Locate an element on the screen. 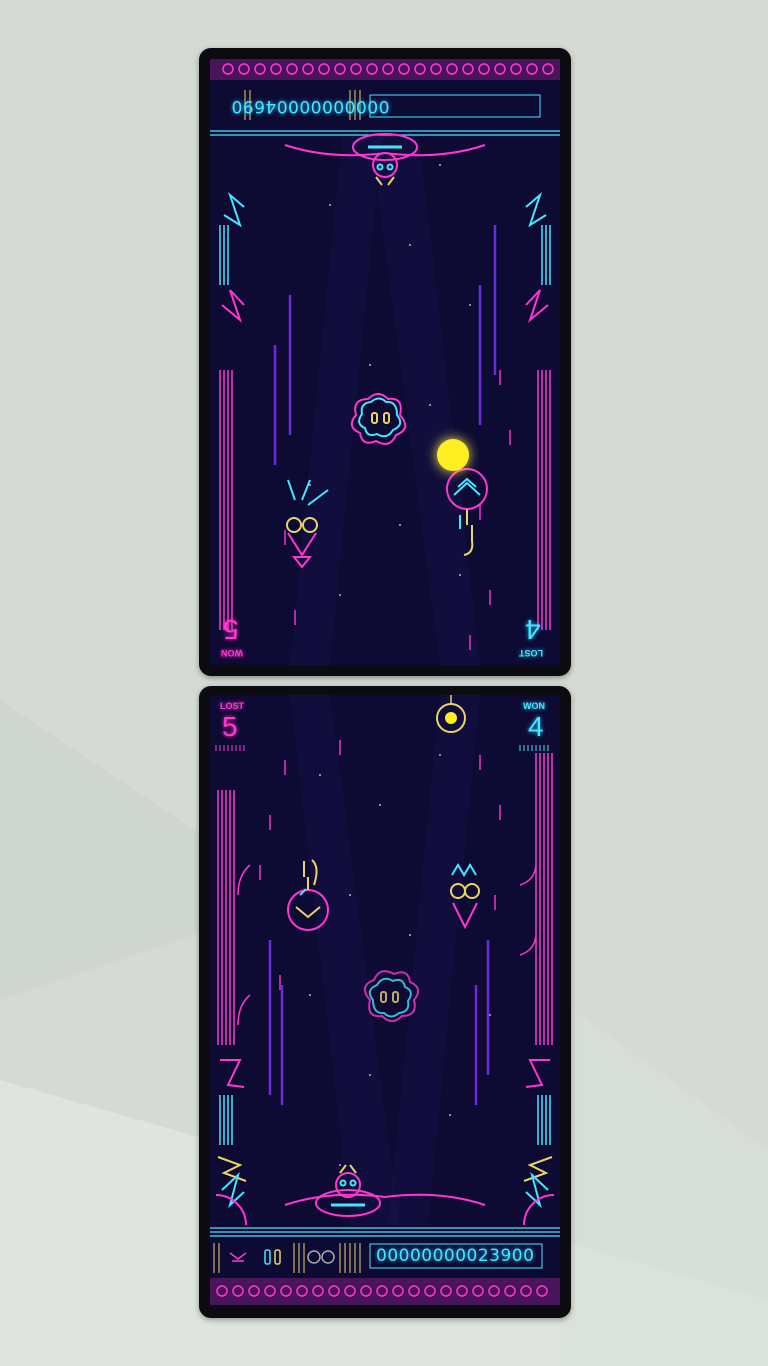 The image size is (768, 1366). player-lost-label: LOST is located at coordinates (232, 706).